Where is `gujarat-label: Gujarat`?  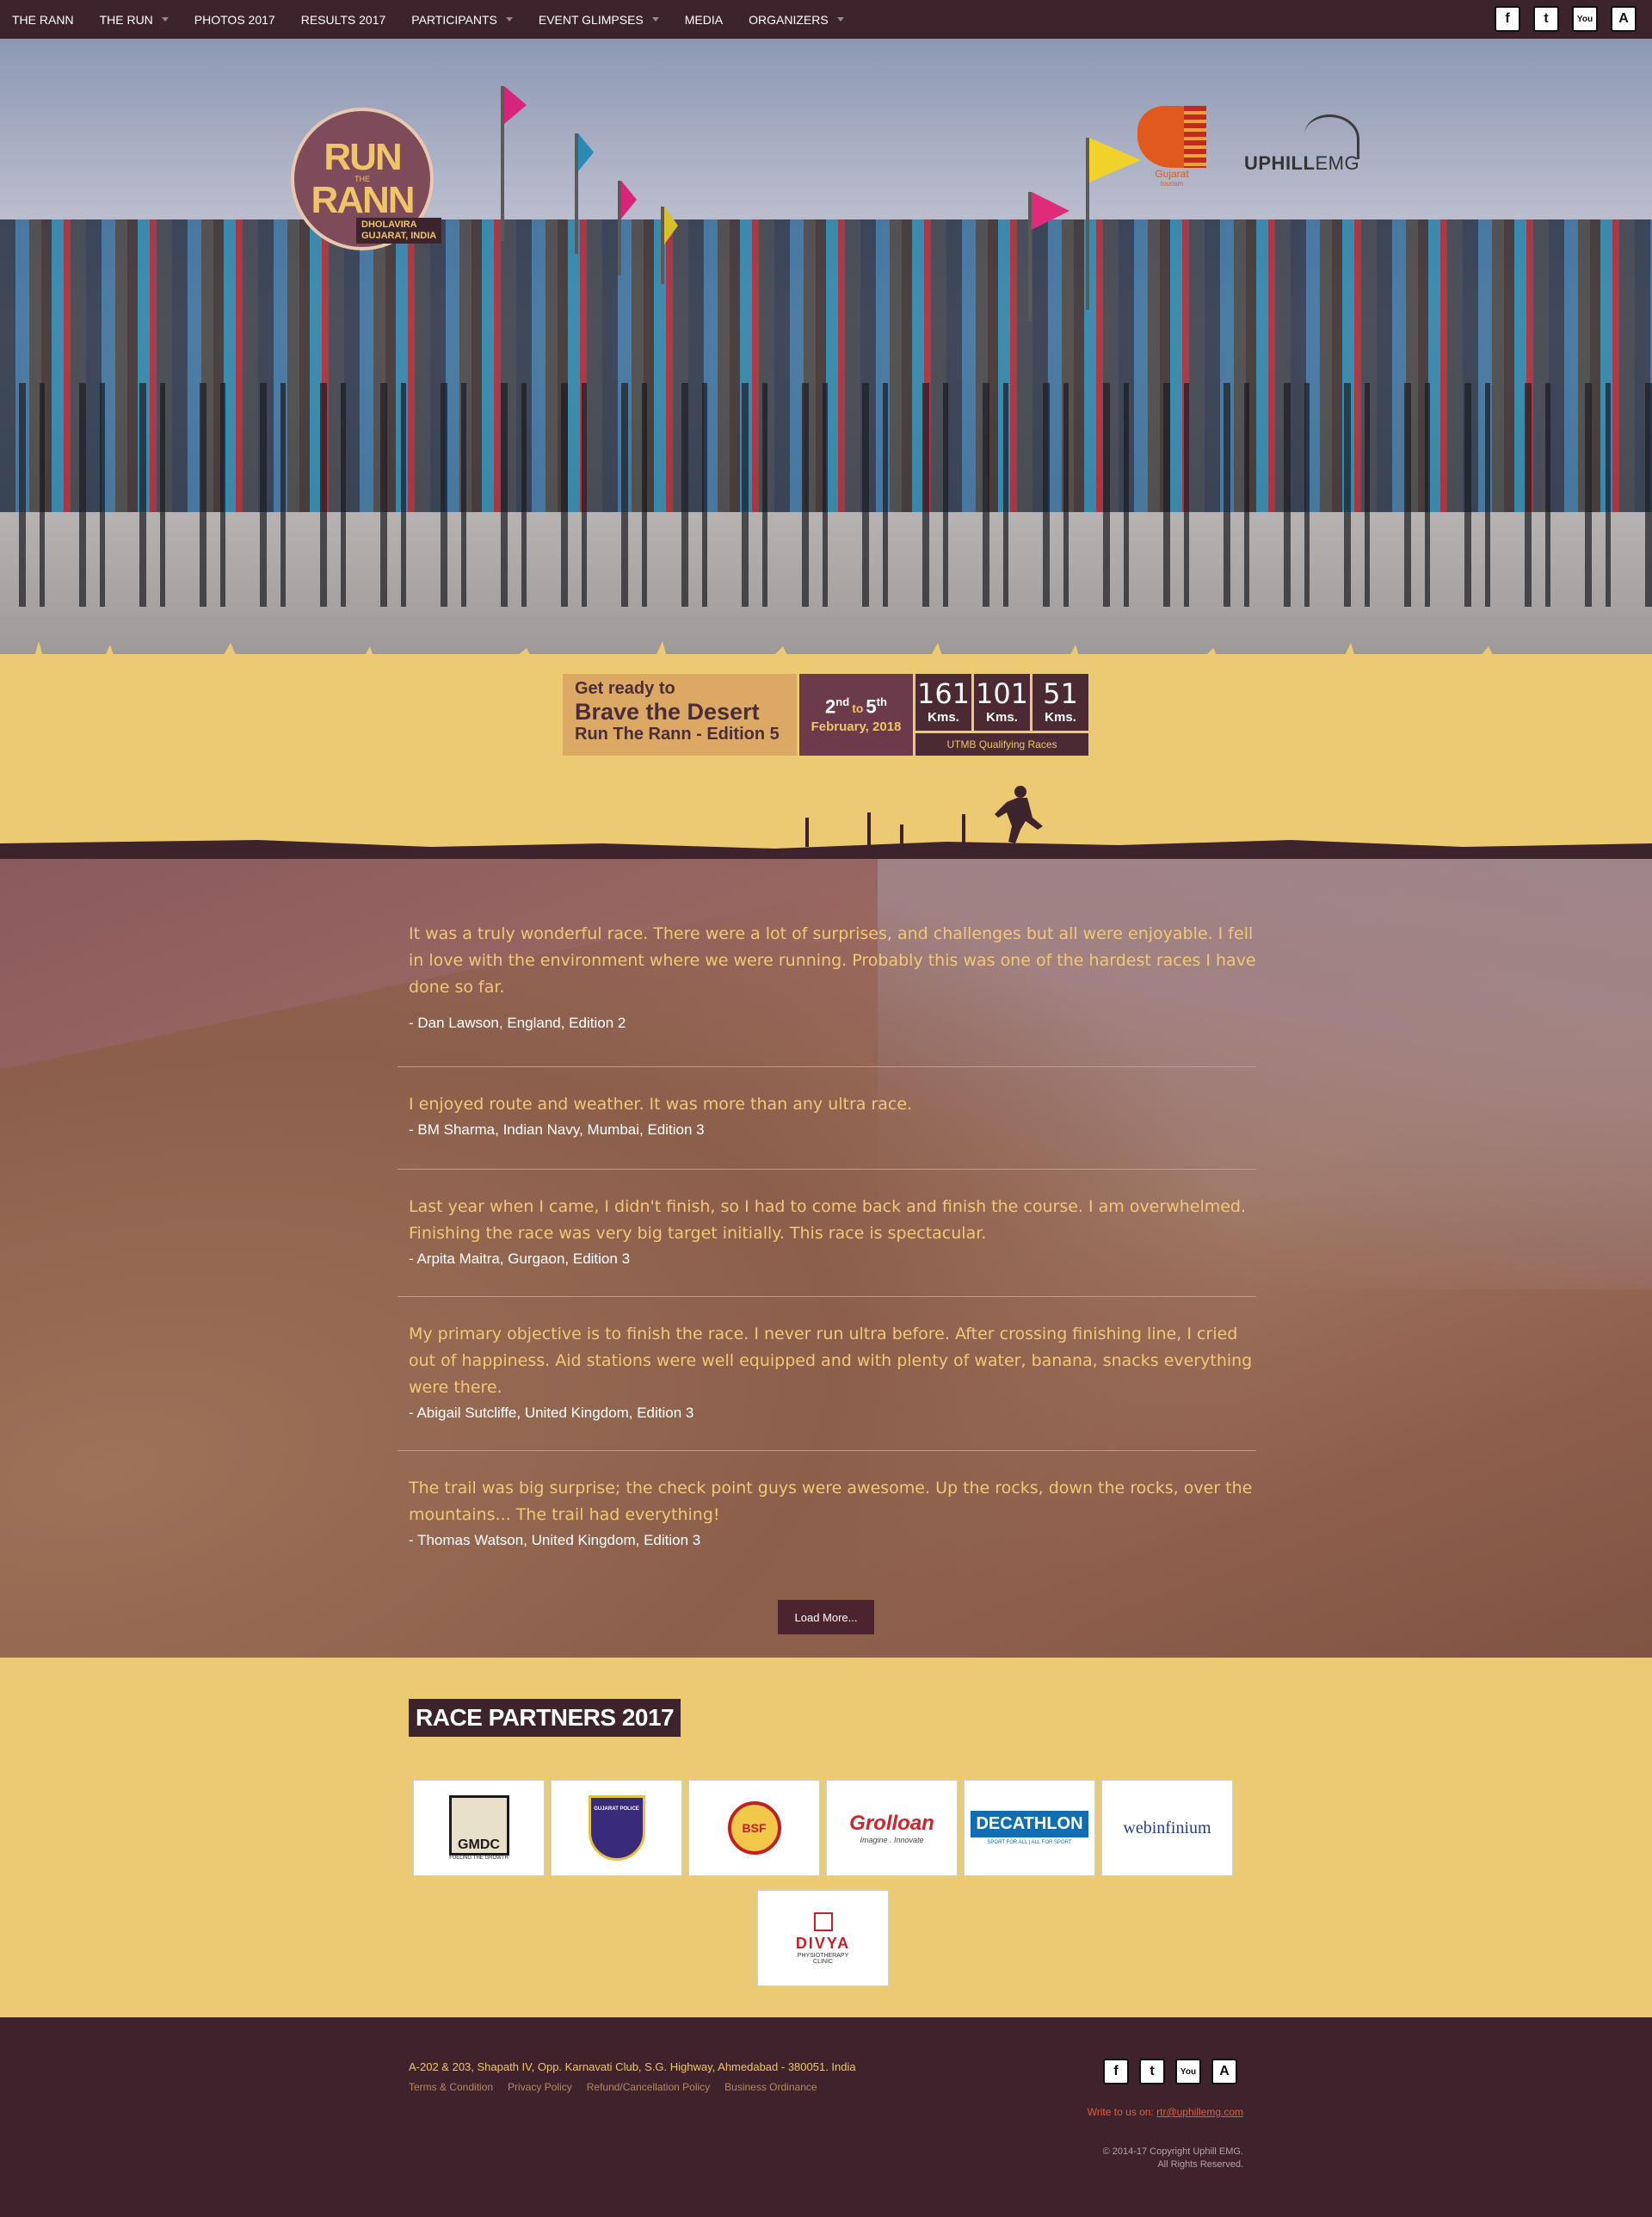 gujarat-label: Gujarat is located at coordinates (1172, 174).